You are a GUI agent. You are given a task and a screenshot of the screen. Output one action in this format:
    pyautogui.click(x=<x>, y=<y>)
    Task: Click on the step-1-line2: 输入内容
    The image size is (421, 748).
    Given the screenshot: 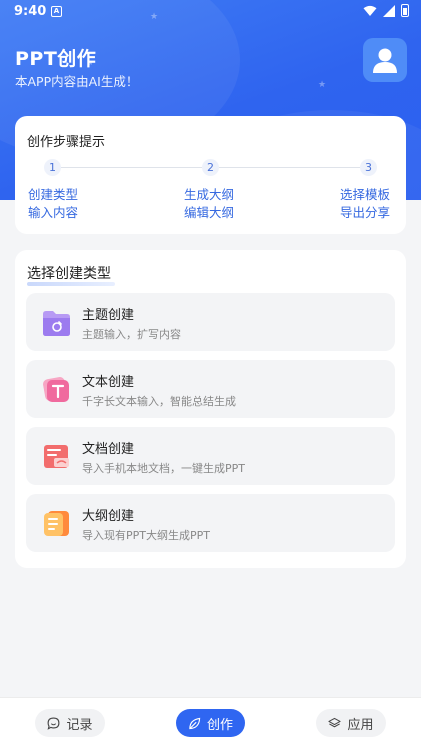 What is the action you would take?
    pyautogui.click(x=53, y=212)
    